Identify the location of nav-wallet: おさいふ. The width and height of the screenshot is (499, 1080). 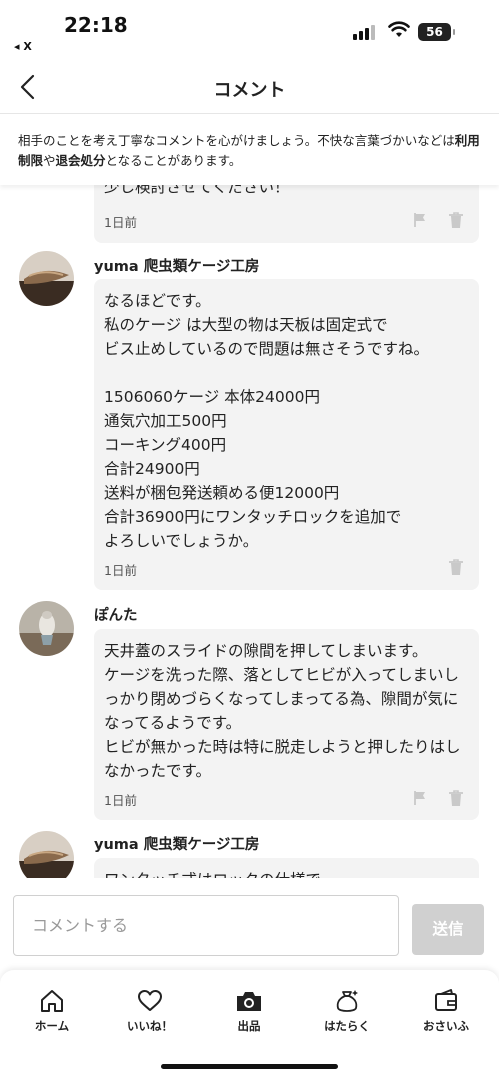
(446, 1011).